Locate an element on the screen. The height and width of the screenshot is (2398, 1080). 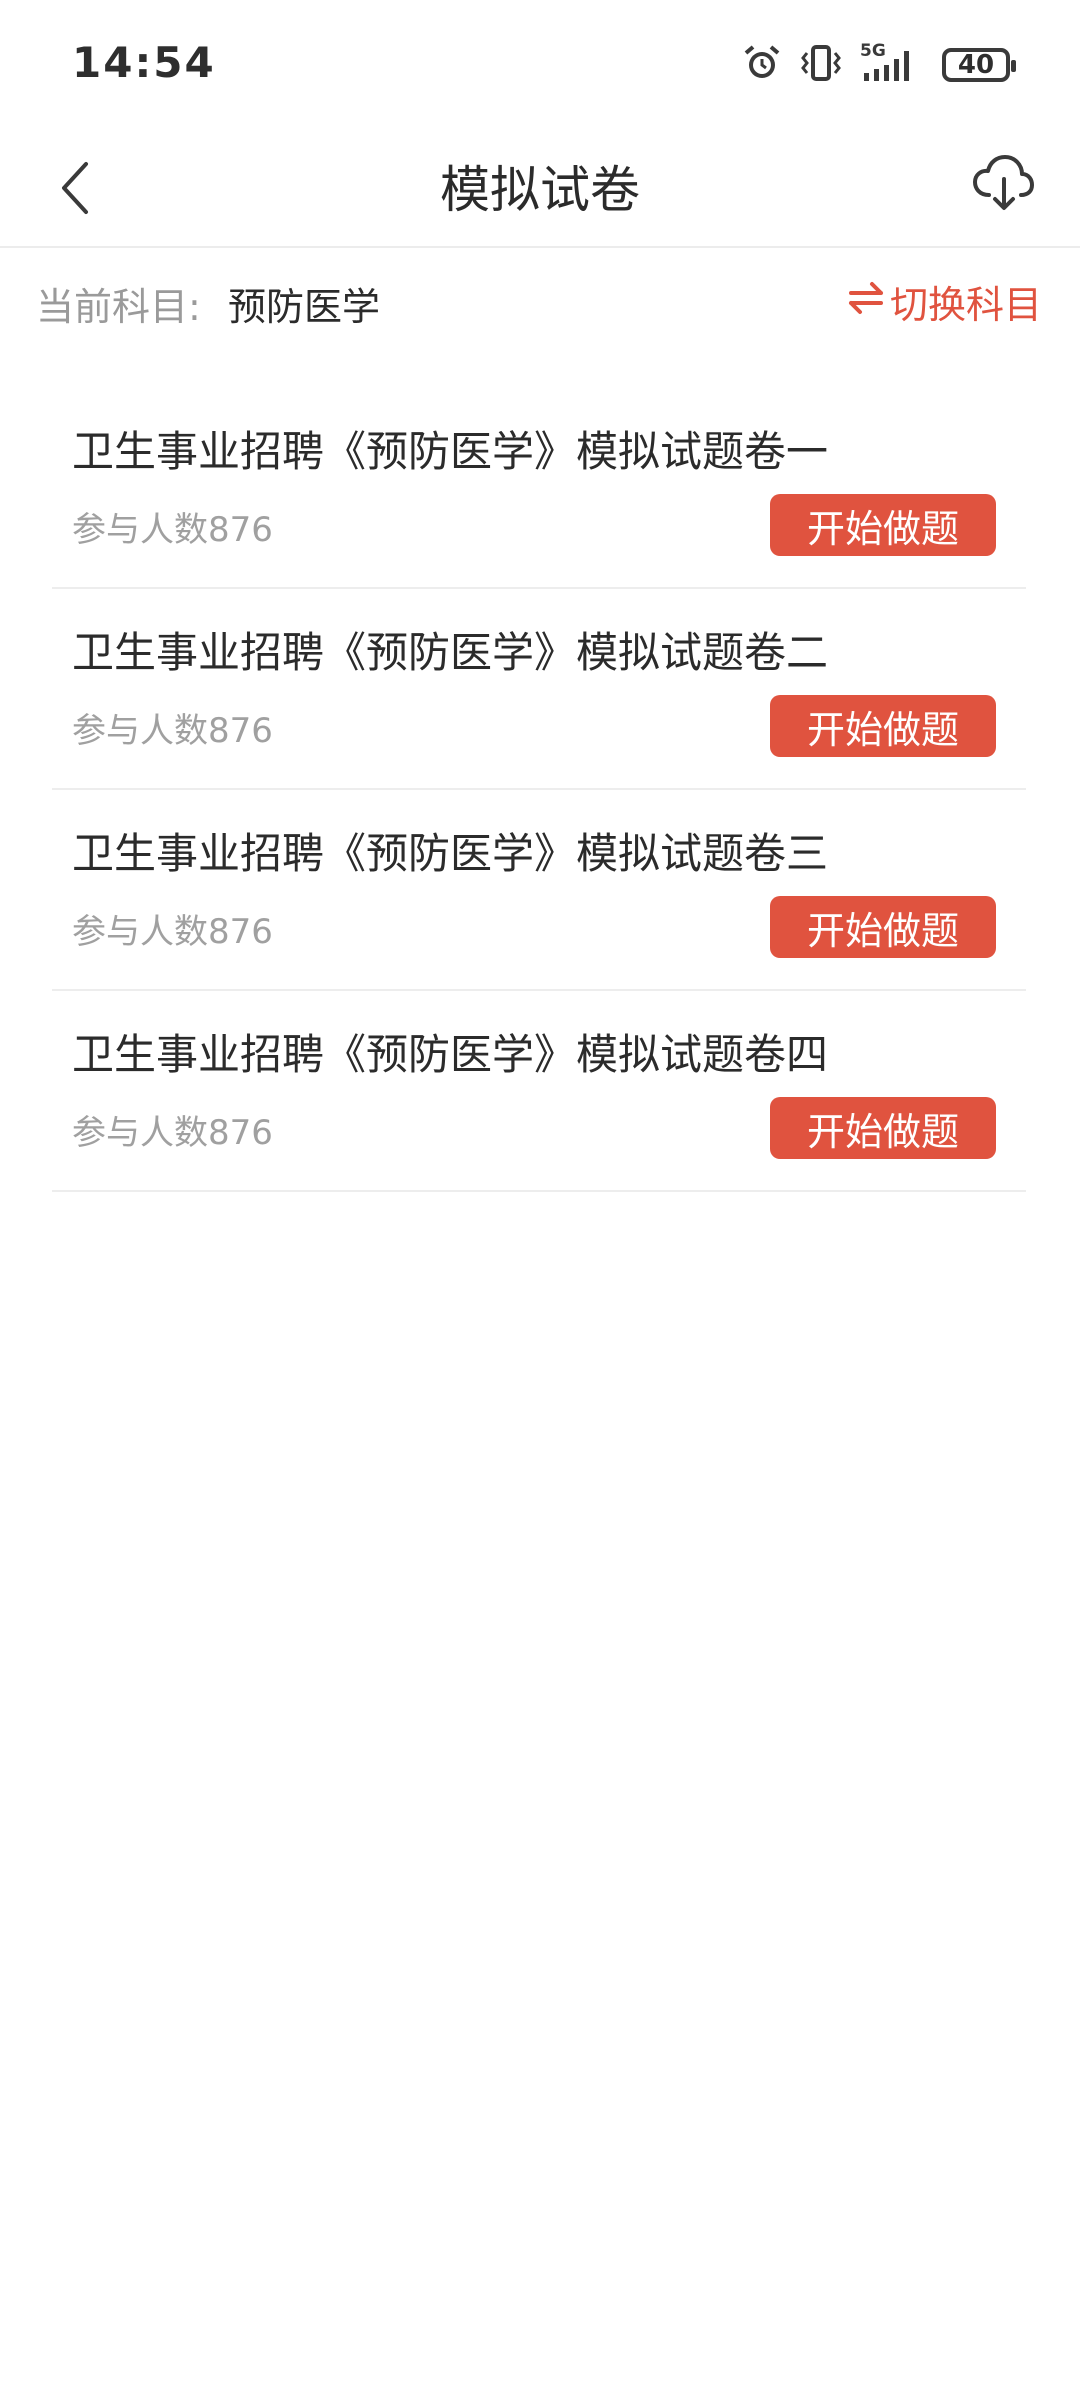
battery-level: 40 is located at coordinates (976, 65).